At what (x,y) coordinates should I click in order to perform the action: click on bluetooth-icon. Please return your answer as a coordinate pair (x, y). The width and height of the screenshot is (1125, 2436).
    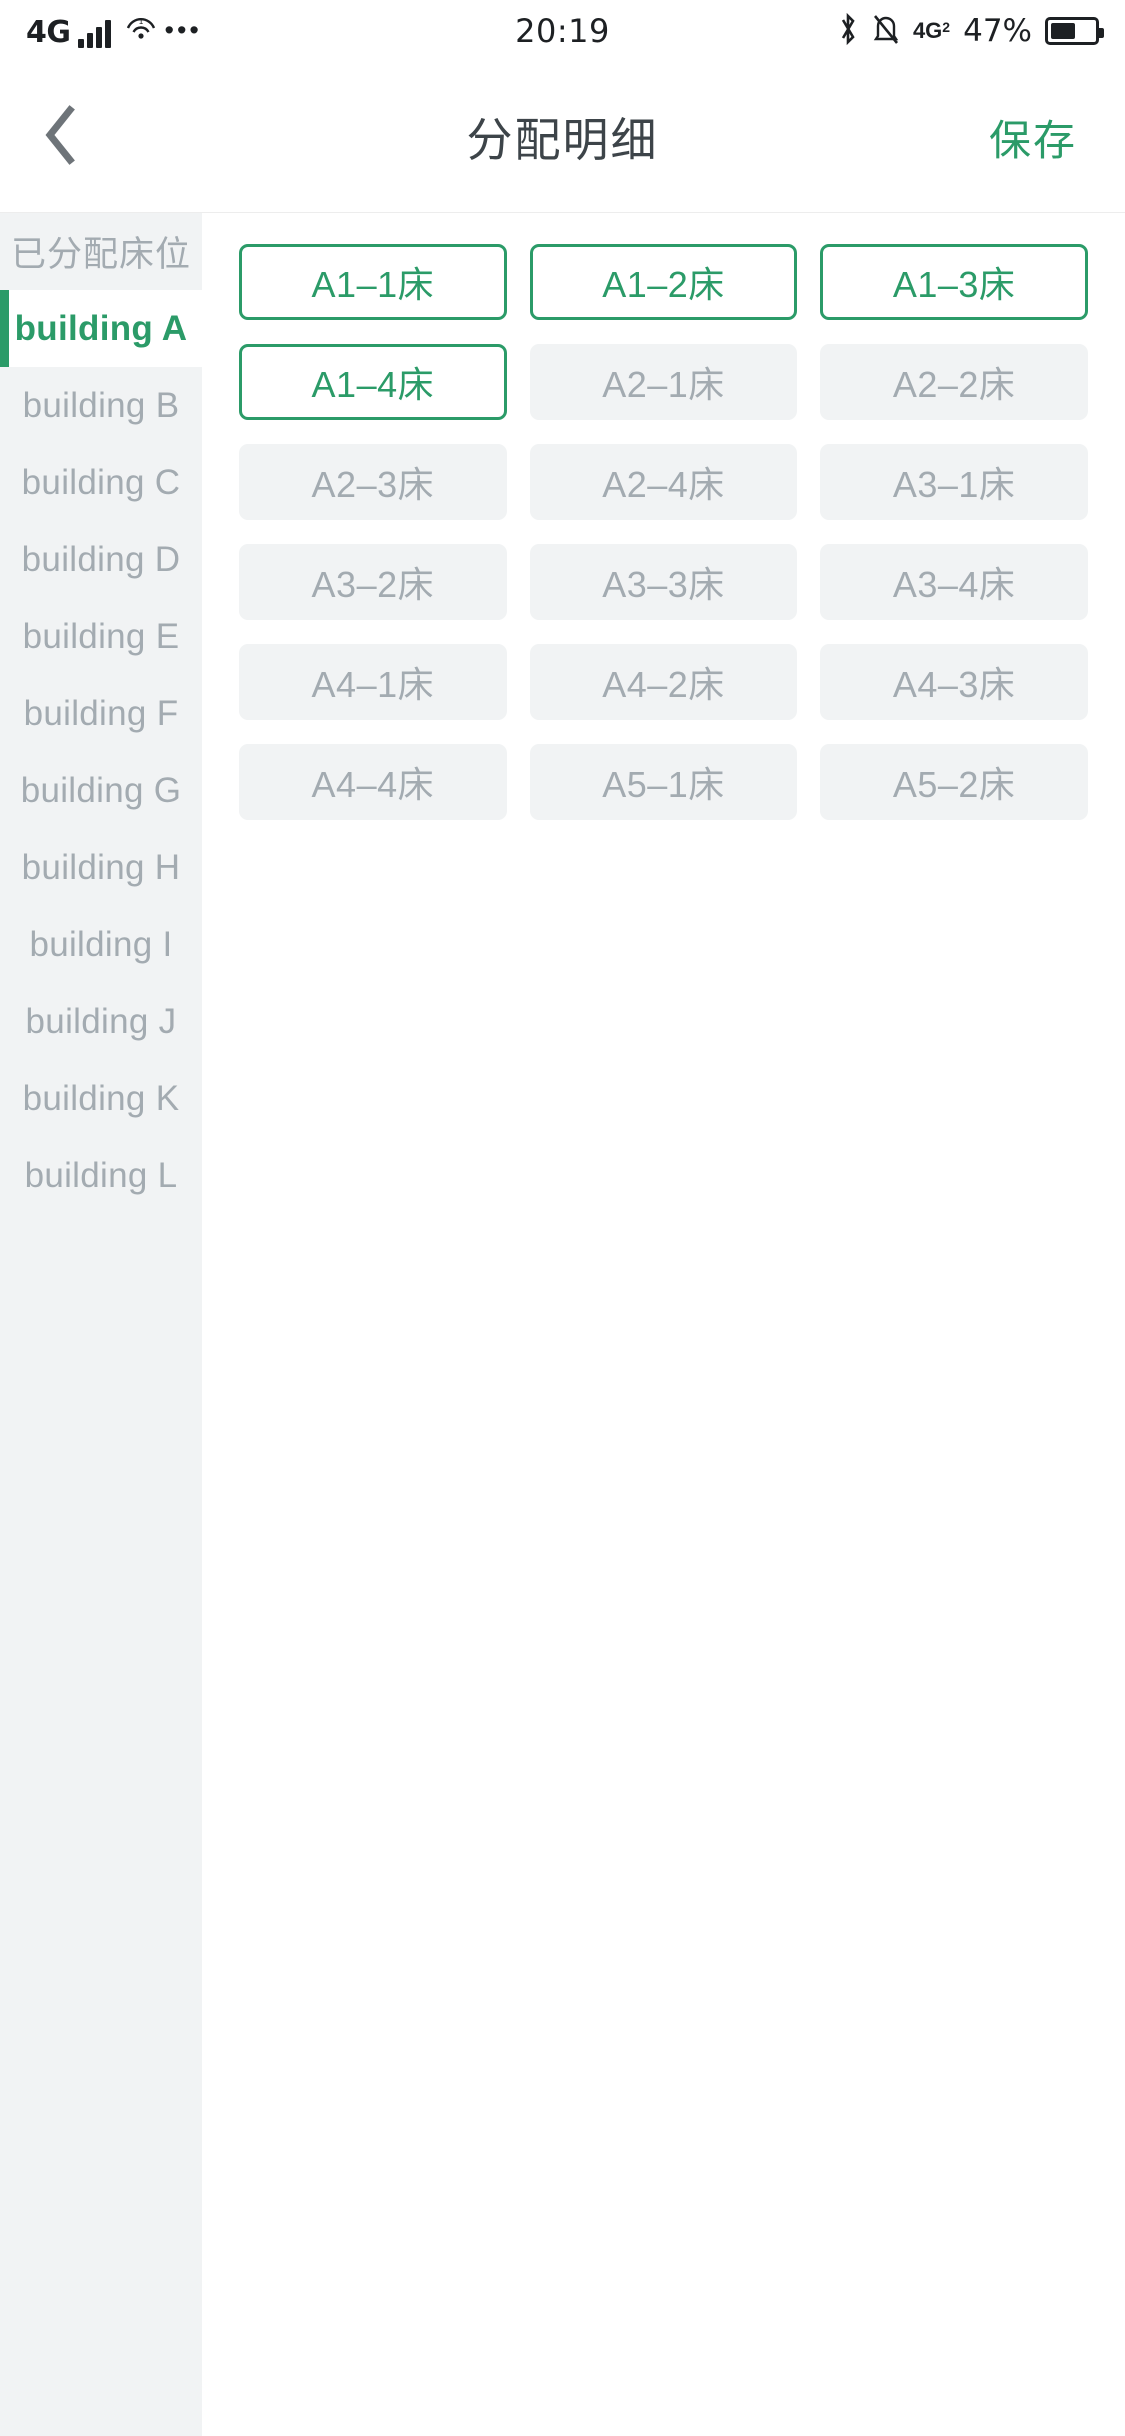
    Looking at the image, I should click on (848, 31).